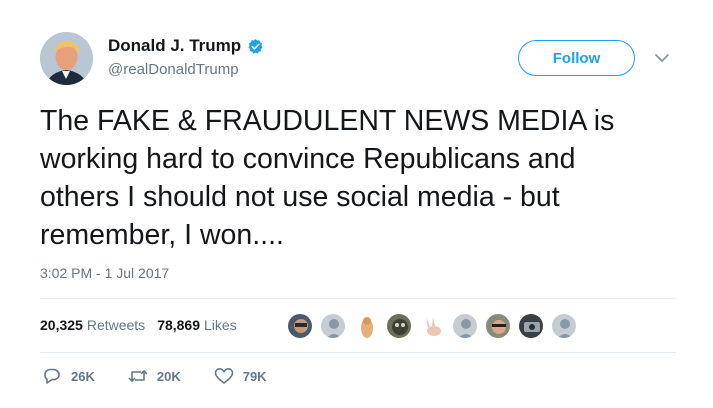 The width and height of the screenshot is (713, 408). Describe the element at coordinates (358, 298) in the screenshot. I see `stats-divider-top` at that location.